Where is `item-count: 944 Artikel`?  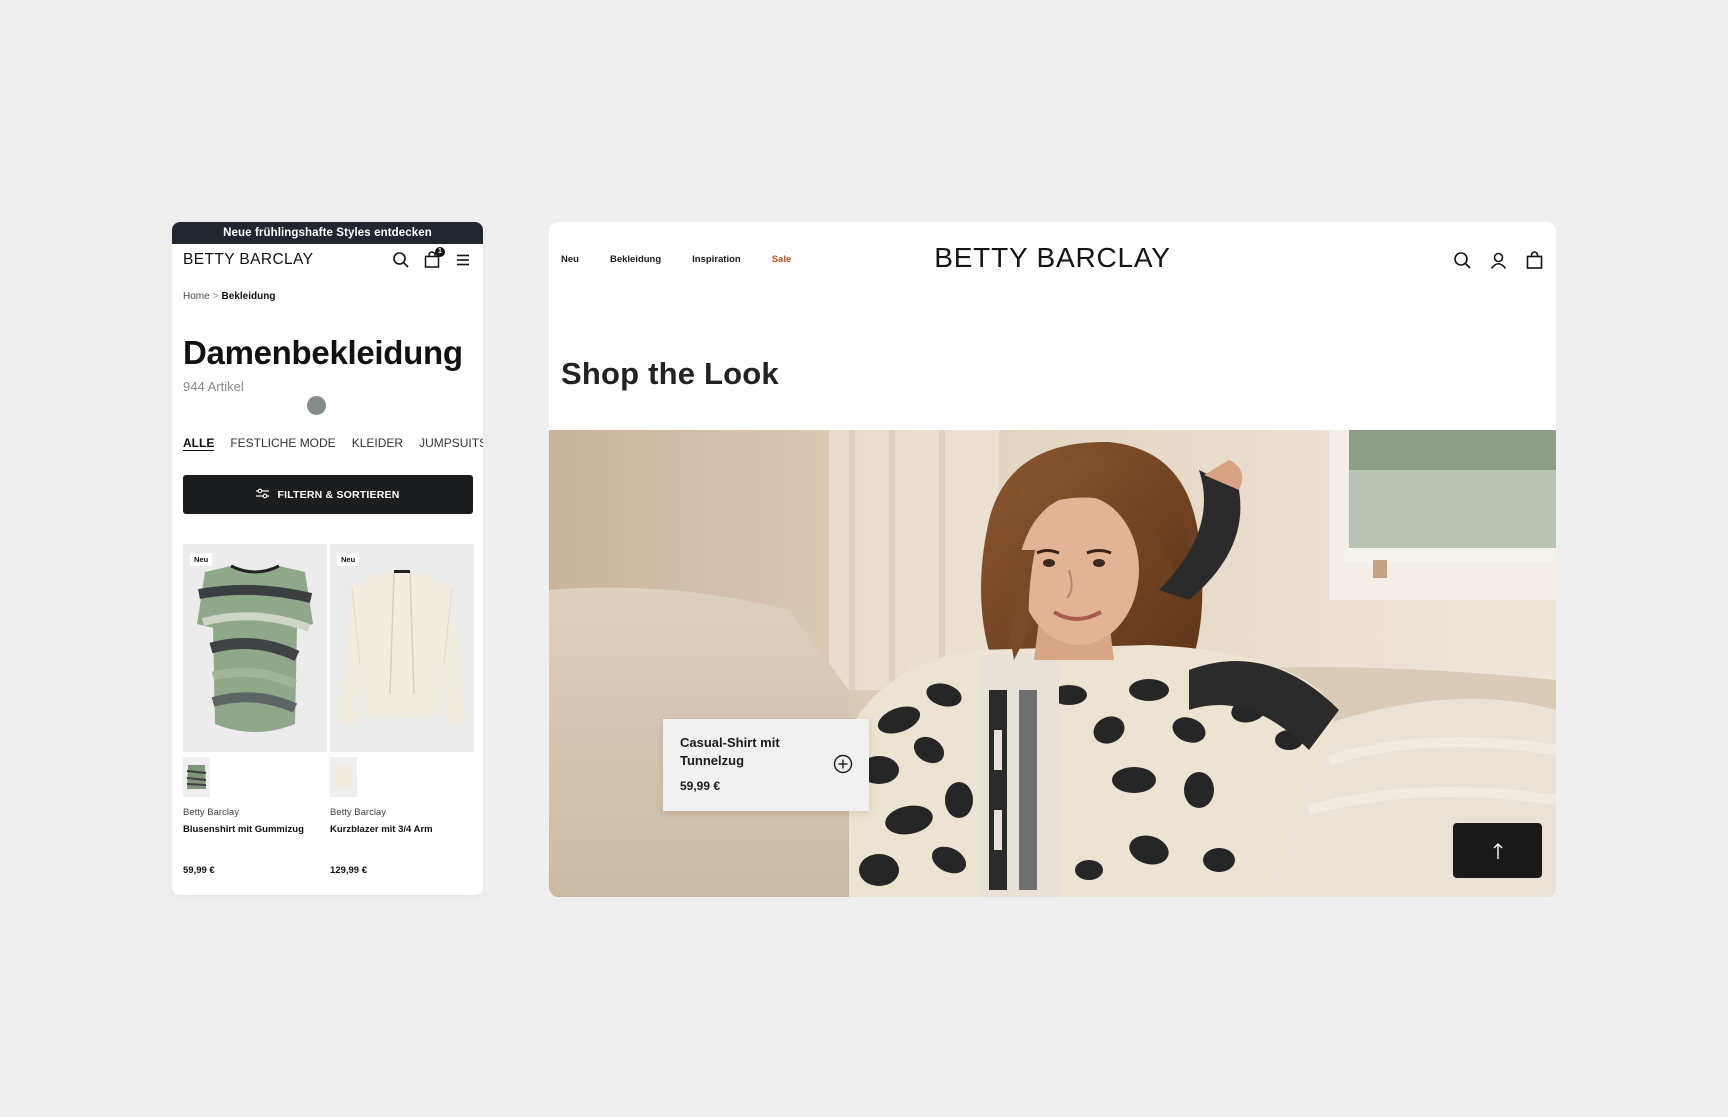
item-count: 944 Artikel is located at coordinates (213, 386).